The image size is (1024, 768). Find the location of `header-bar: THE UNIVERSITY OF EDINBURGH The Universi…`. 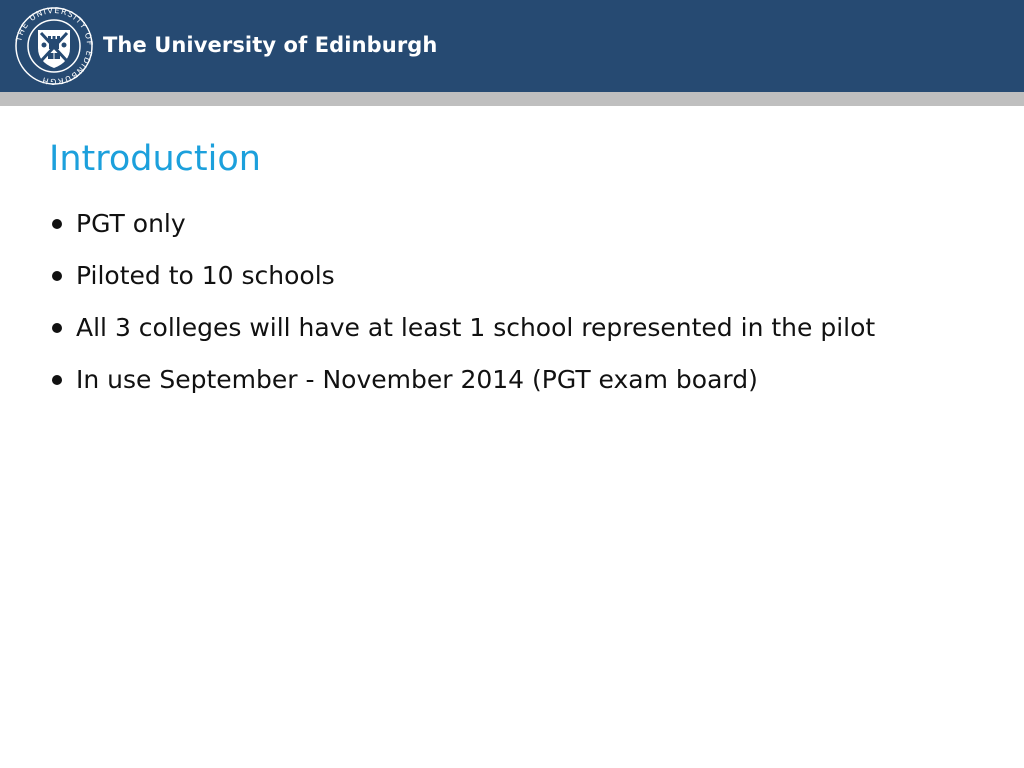

header-bar: THE UNIVERSITY OF EDINBURGH The Universi… is located at coordinates (512, 46).